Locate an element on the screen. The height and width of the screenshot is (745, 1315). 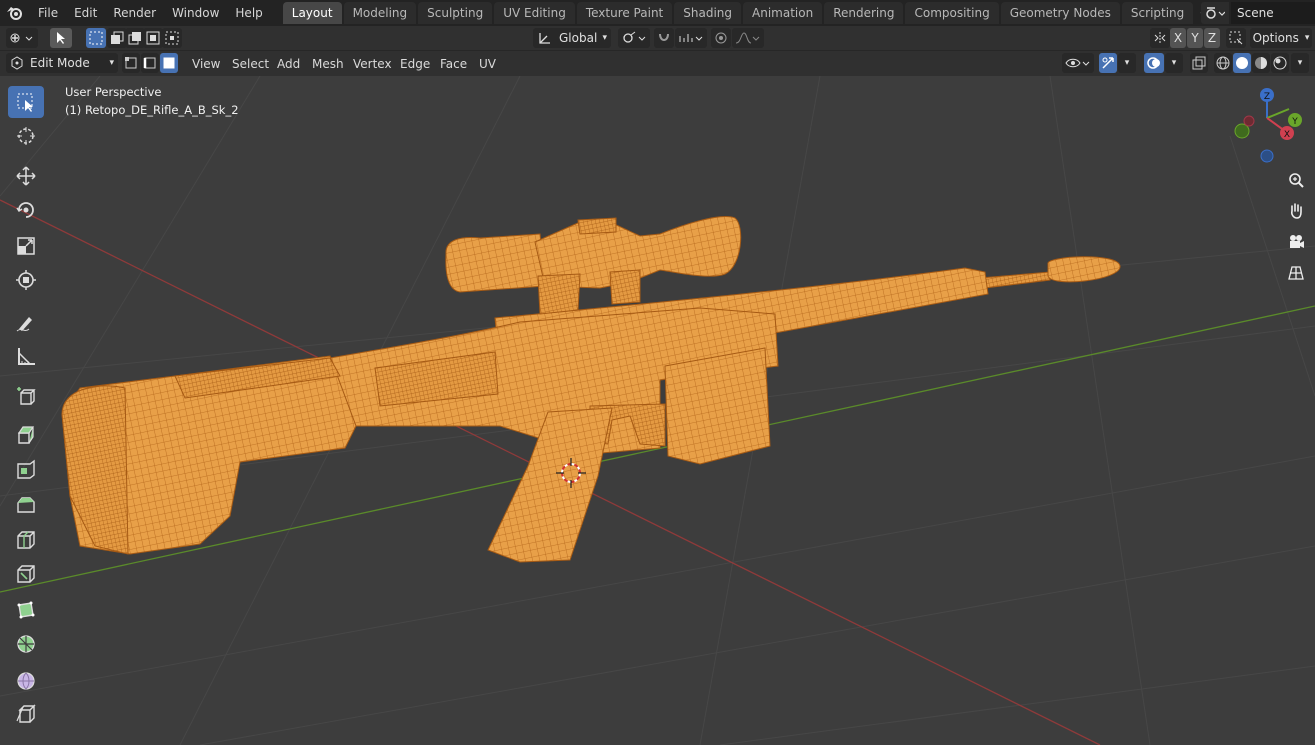
shading-wireframe-icon is located at coordinates (1223, 63).